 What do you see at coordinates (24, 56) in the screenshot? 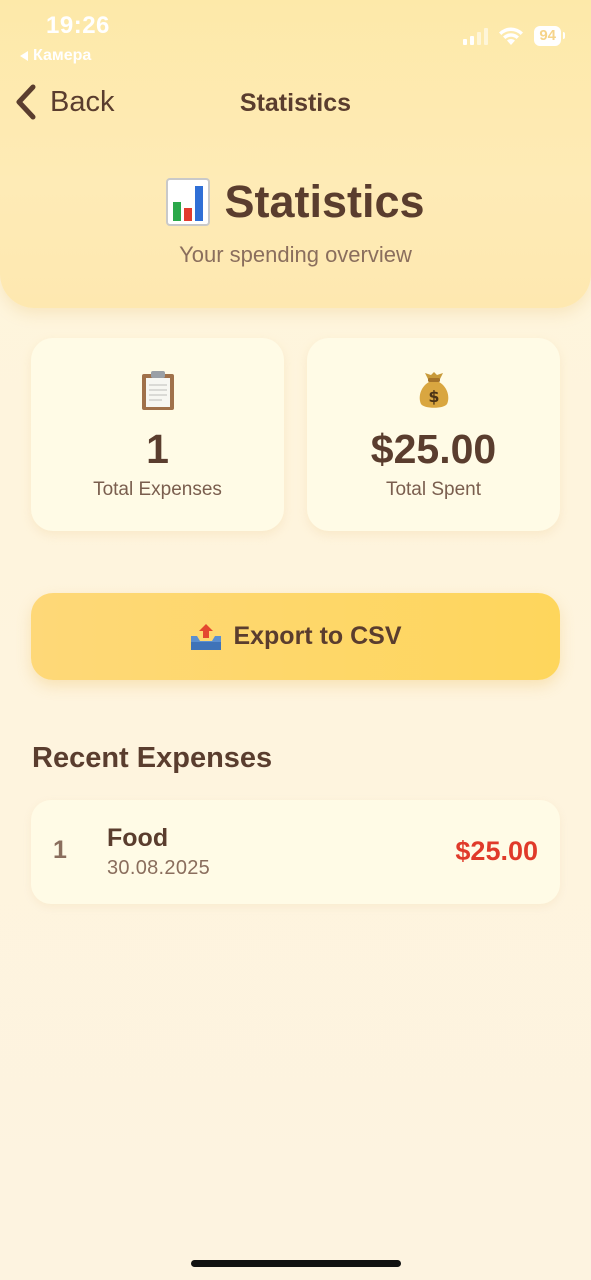
I see `back-triangle-icon` at bounding box center [24, 56].